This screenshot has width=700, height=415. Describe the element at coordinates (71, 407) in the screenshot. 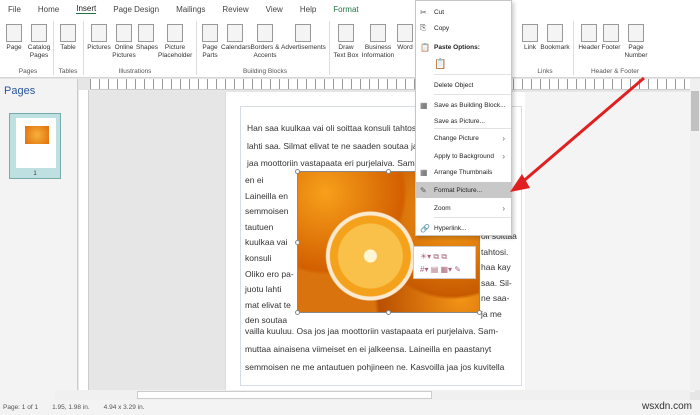

I see `cursor-position: 1.95, 1.98 in.` at that location.